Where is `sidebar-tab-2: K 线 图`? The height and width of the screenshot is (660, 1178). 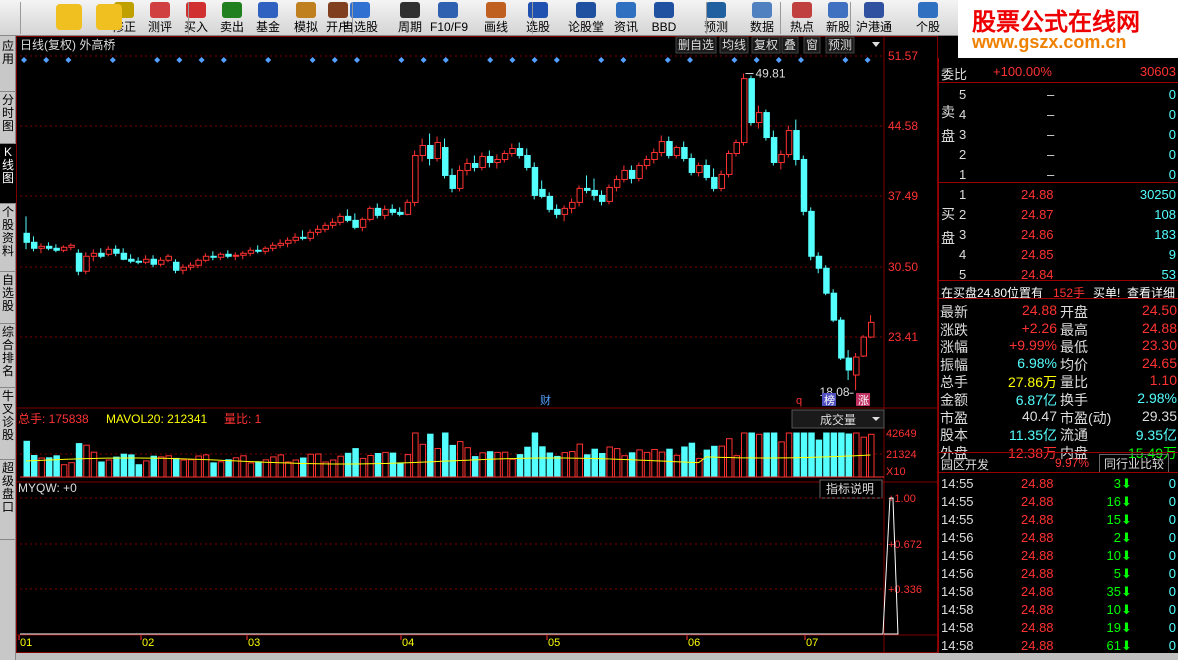 sidebar-tab-2: K 线 图 is located at coordinates (8, 174).